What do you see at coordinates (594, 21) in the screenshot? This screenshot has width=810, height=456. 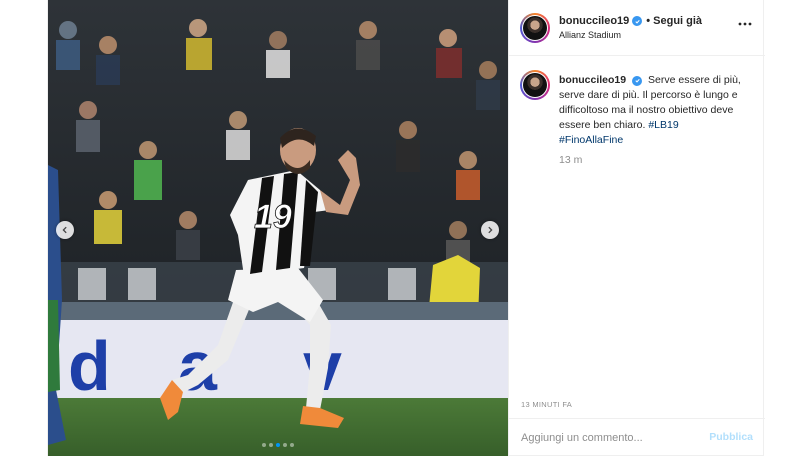 I see `header-username: bonuccileo19` at bounding box center [594, 21].